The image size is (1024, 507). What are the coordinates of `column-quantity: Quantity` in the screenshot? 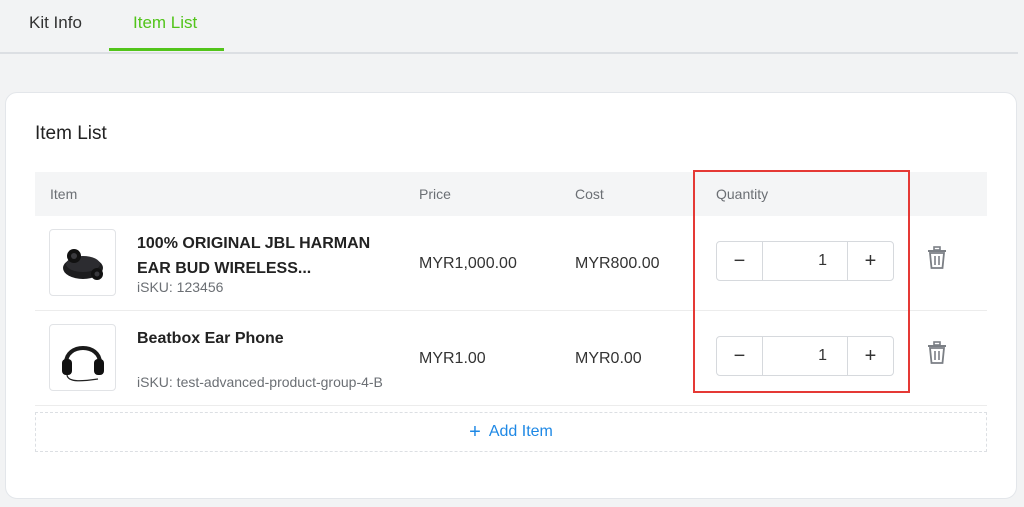 It's located at (742, 194).